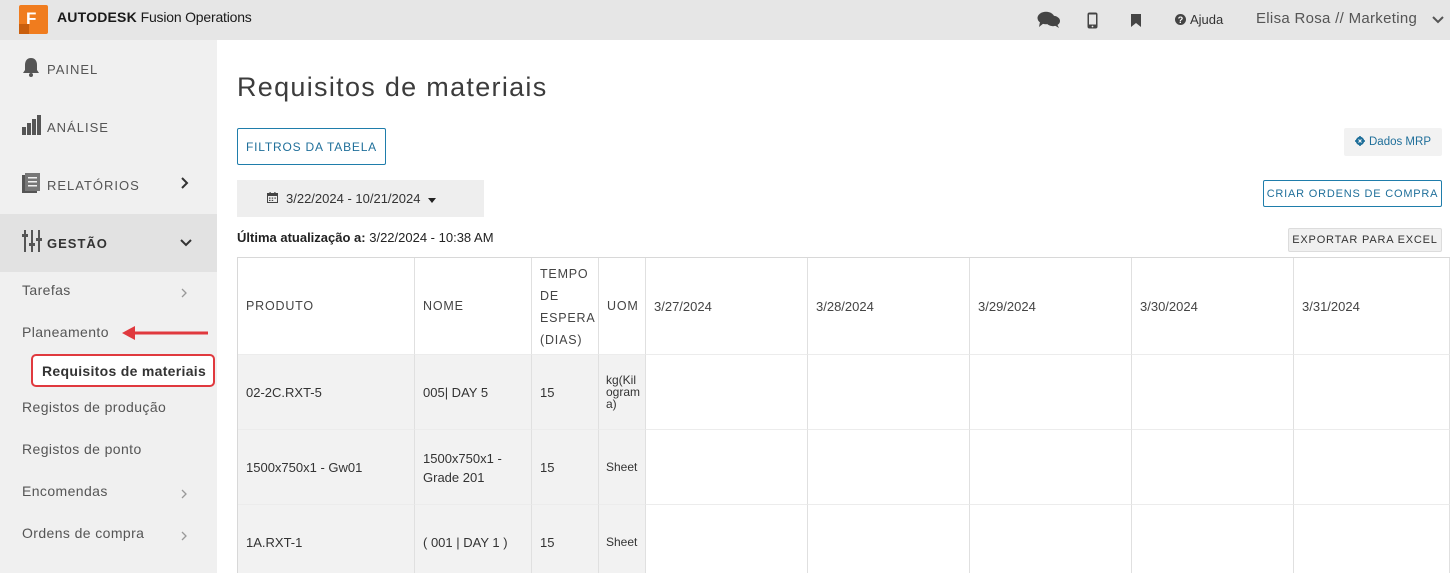  What do you see at coordinates (65, 332) in the screenshot?
I see `sidebar-subitem-label: Planeamento` at bounding box center [65, 332].